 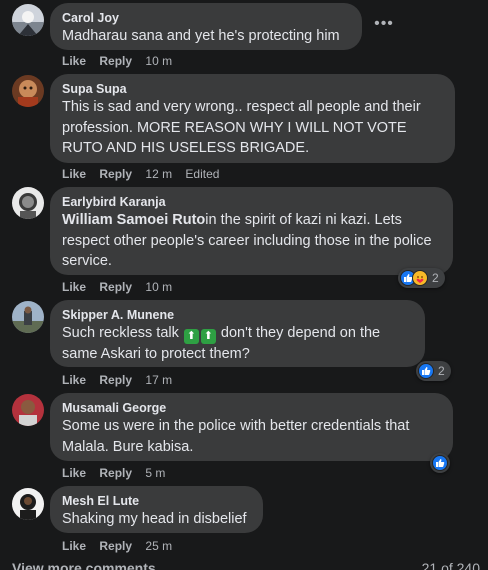 I want to click on comment-author: Earlybird Karanja, so click(x=251, y=202).